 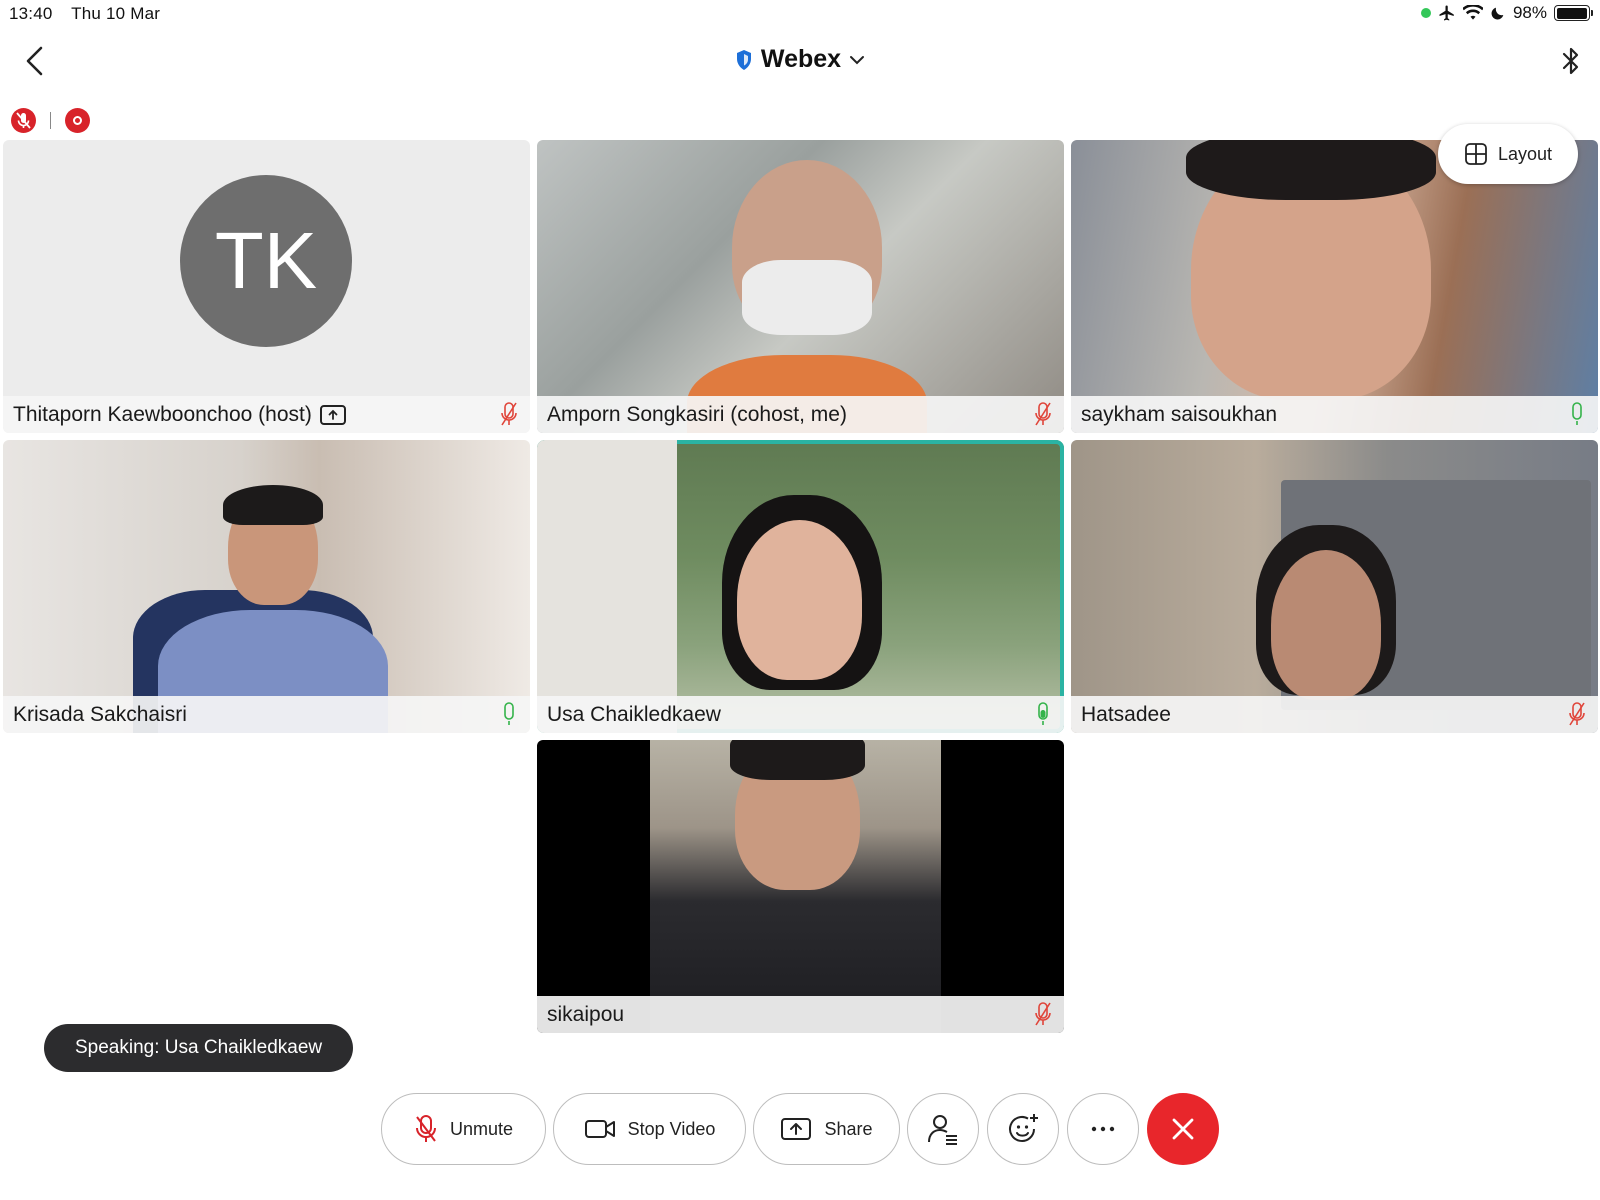 I want to click on status-bar-left: 13:40 Thu 10 Mar, so click(x=91, y=14).